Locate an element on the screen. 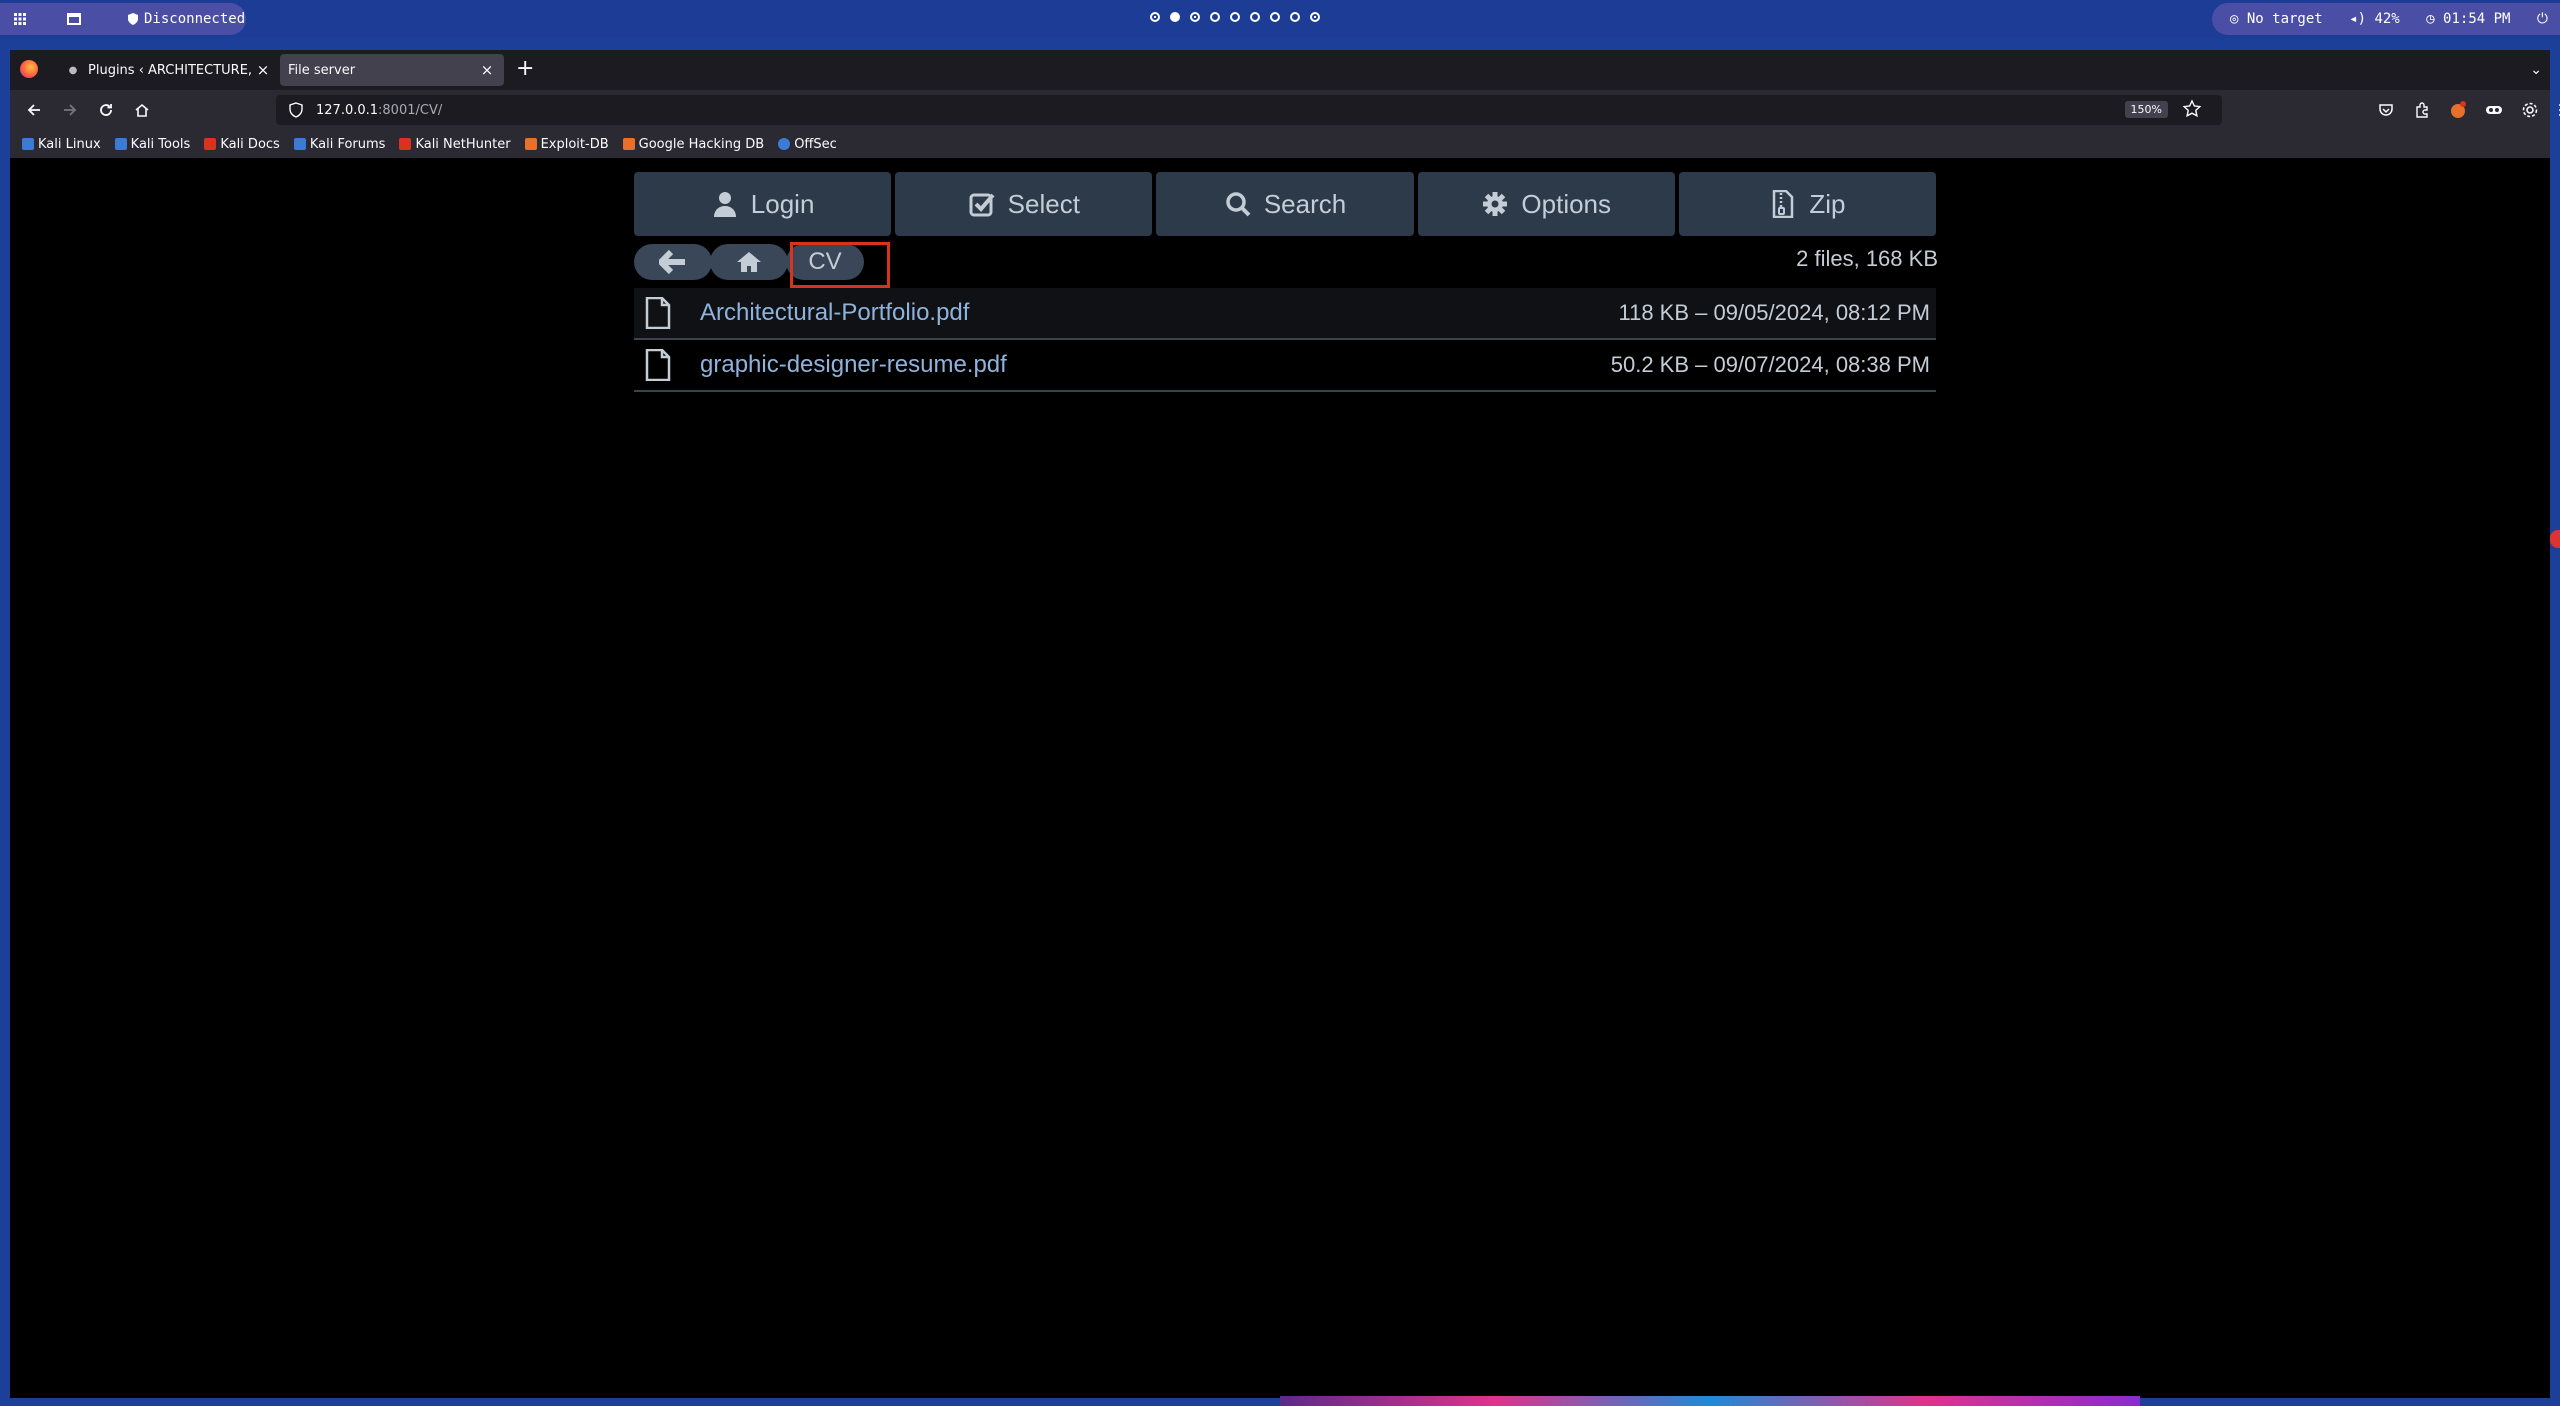 The image size is (2560, 1406). reload-icon is located at coordinates (106, 110).